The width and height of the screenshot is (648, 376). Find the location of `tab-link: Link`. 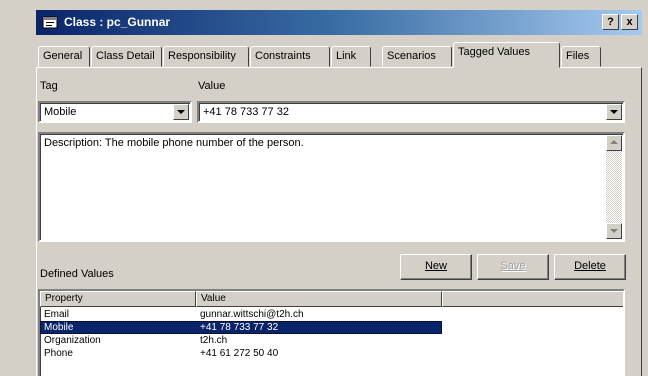

tab-link: Link is located at coordinates (351, 56).